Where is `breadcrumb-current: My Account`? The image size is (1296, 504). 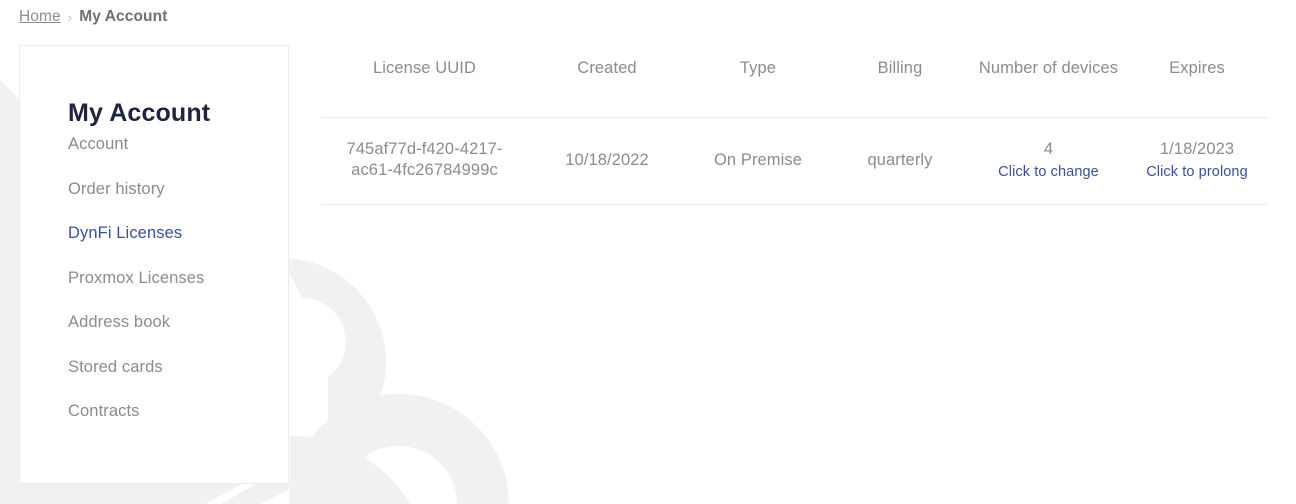
breadcrumb-current: My Account is located at coordinates (123, 16).